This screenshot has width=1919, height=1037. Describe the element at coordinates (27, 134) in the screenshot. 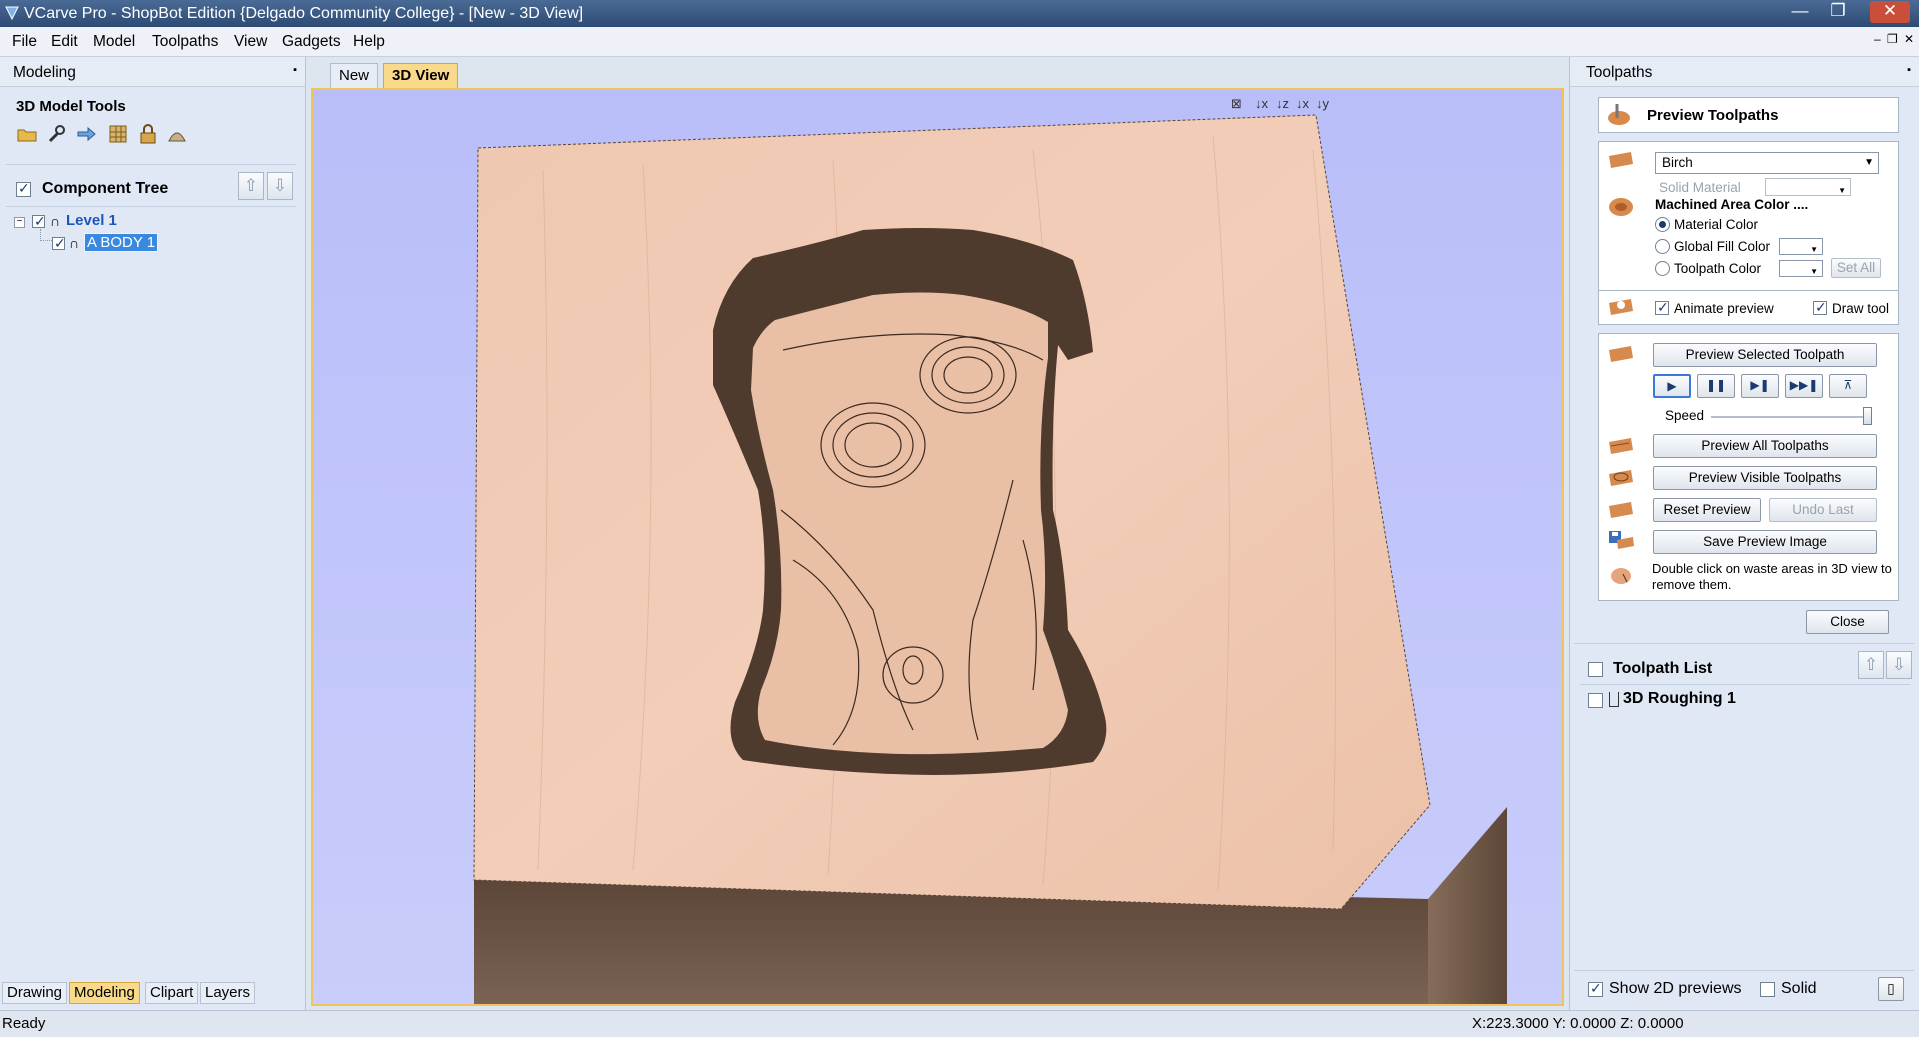

I see `open-folder-icon` at that location.